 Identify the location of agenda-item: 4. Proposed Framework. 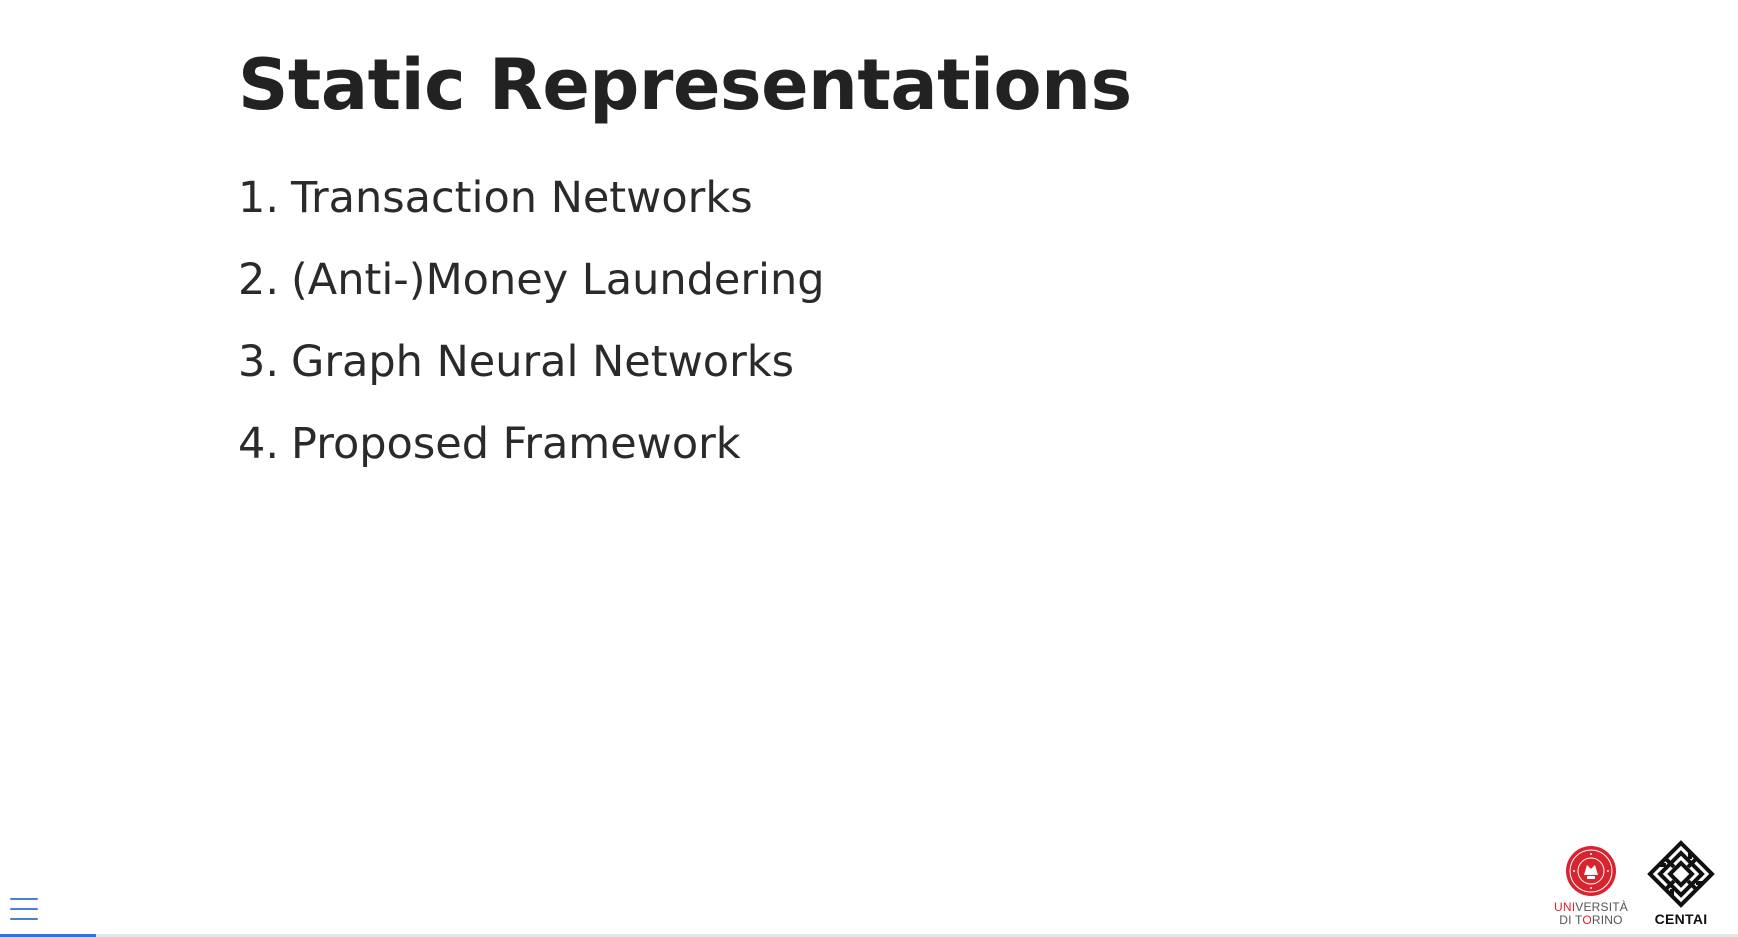
(531, 460).